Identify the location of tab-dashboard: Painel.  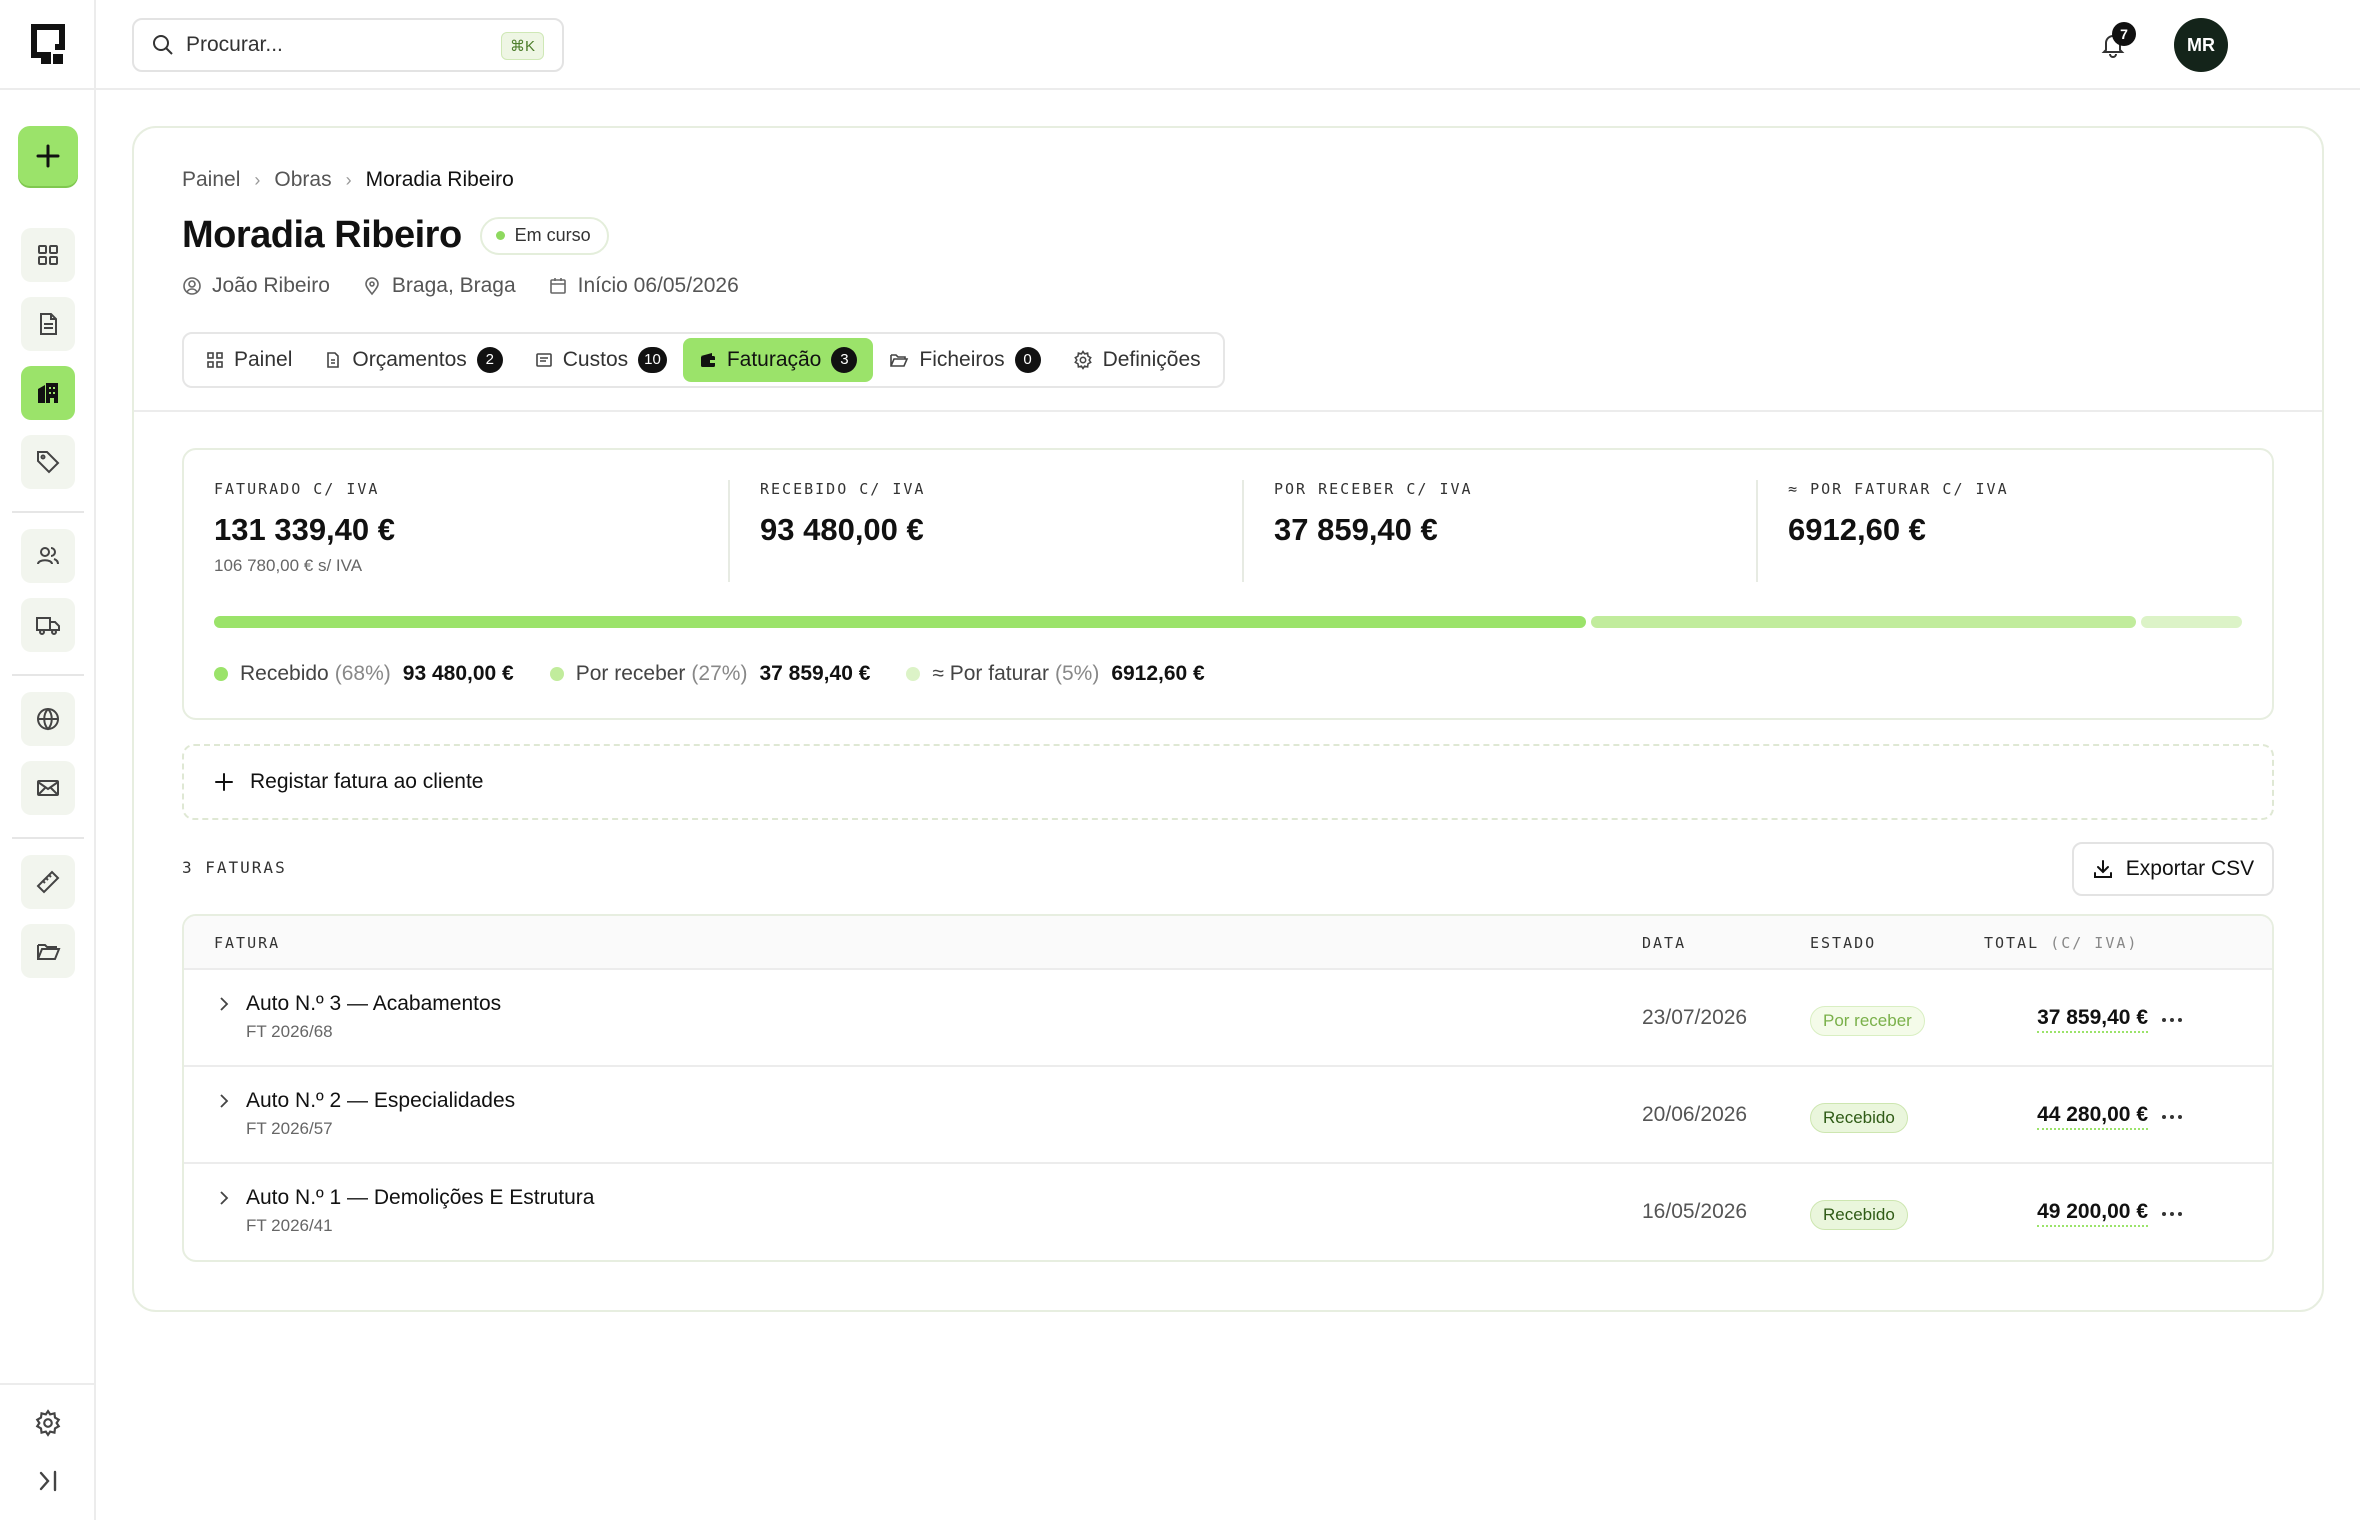
(249, 360).